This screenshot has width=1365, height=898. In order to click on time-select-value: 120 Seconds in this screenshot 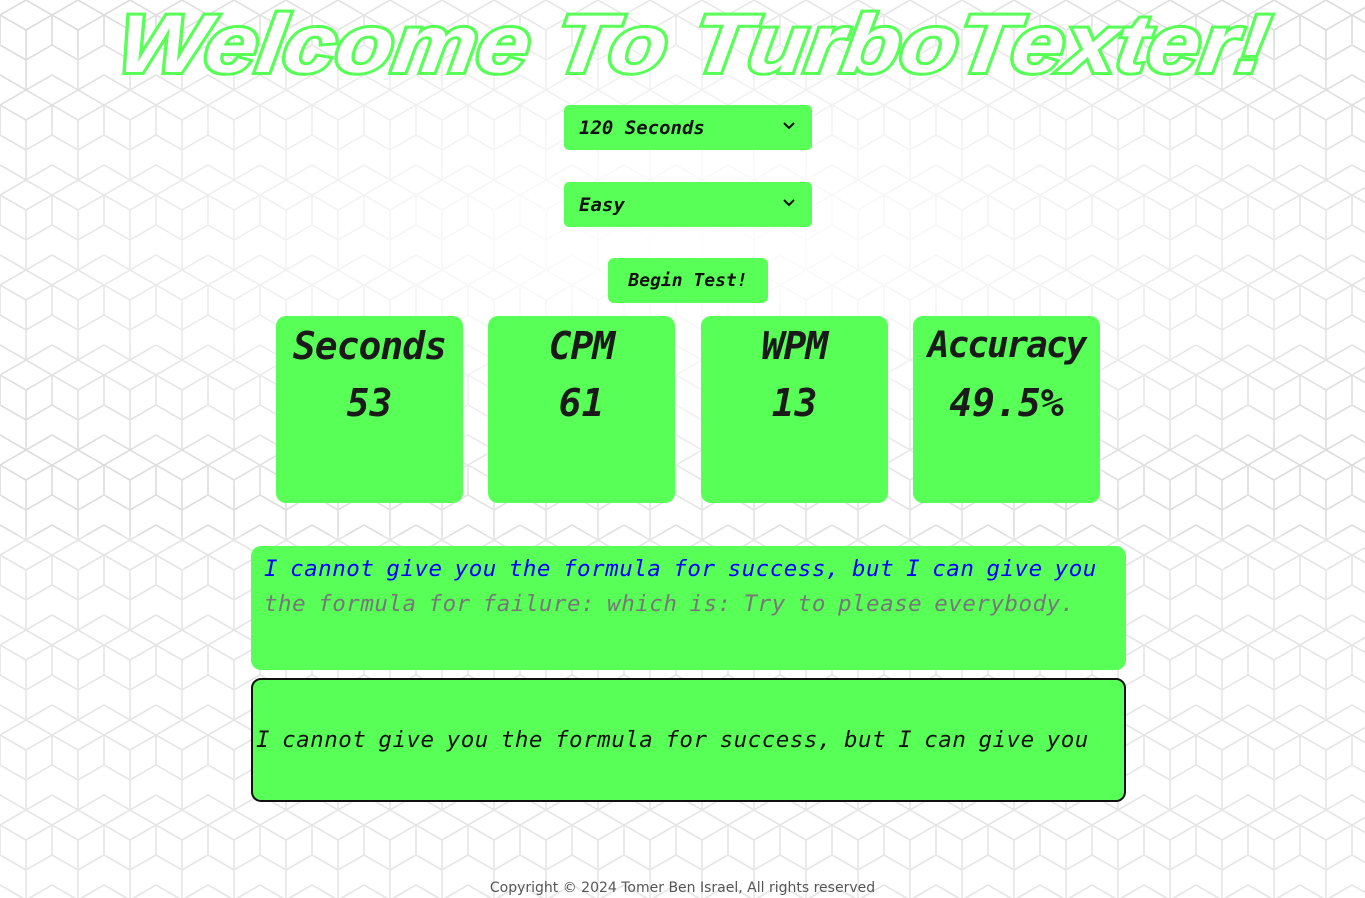, I will do `click(642, 127)`.